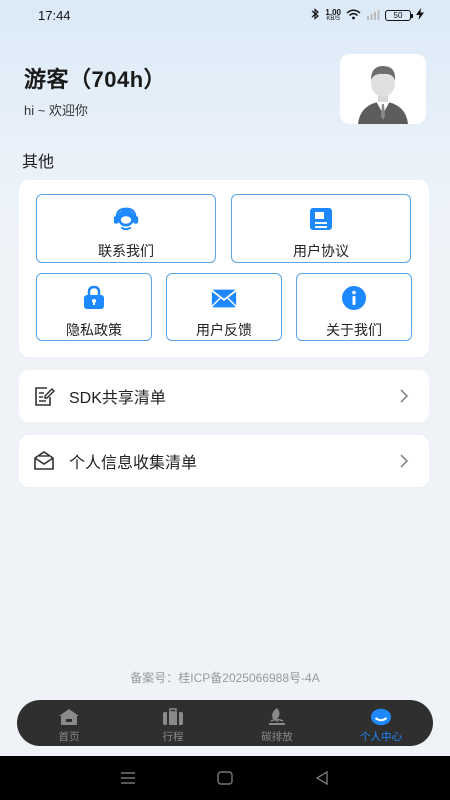 The width and height of the screenshot is (450, 800). I want to click on leaf-icon, so click(277, 717).